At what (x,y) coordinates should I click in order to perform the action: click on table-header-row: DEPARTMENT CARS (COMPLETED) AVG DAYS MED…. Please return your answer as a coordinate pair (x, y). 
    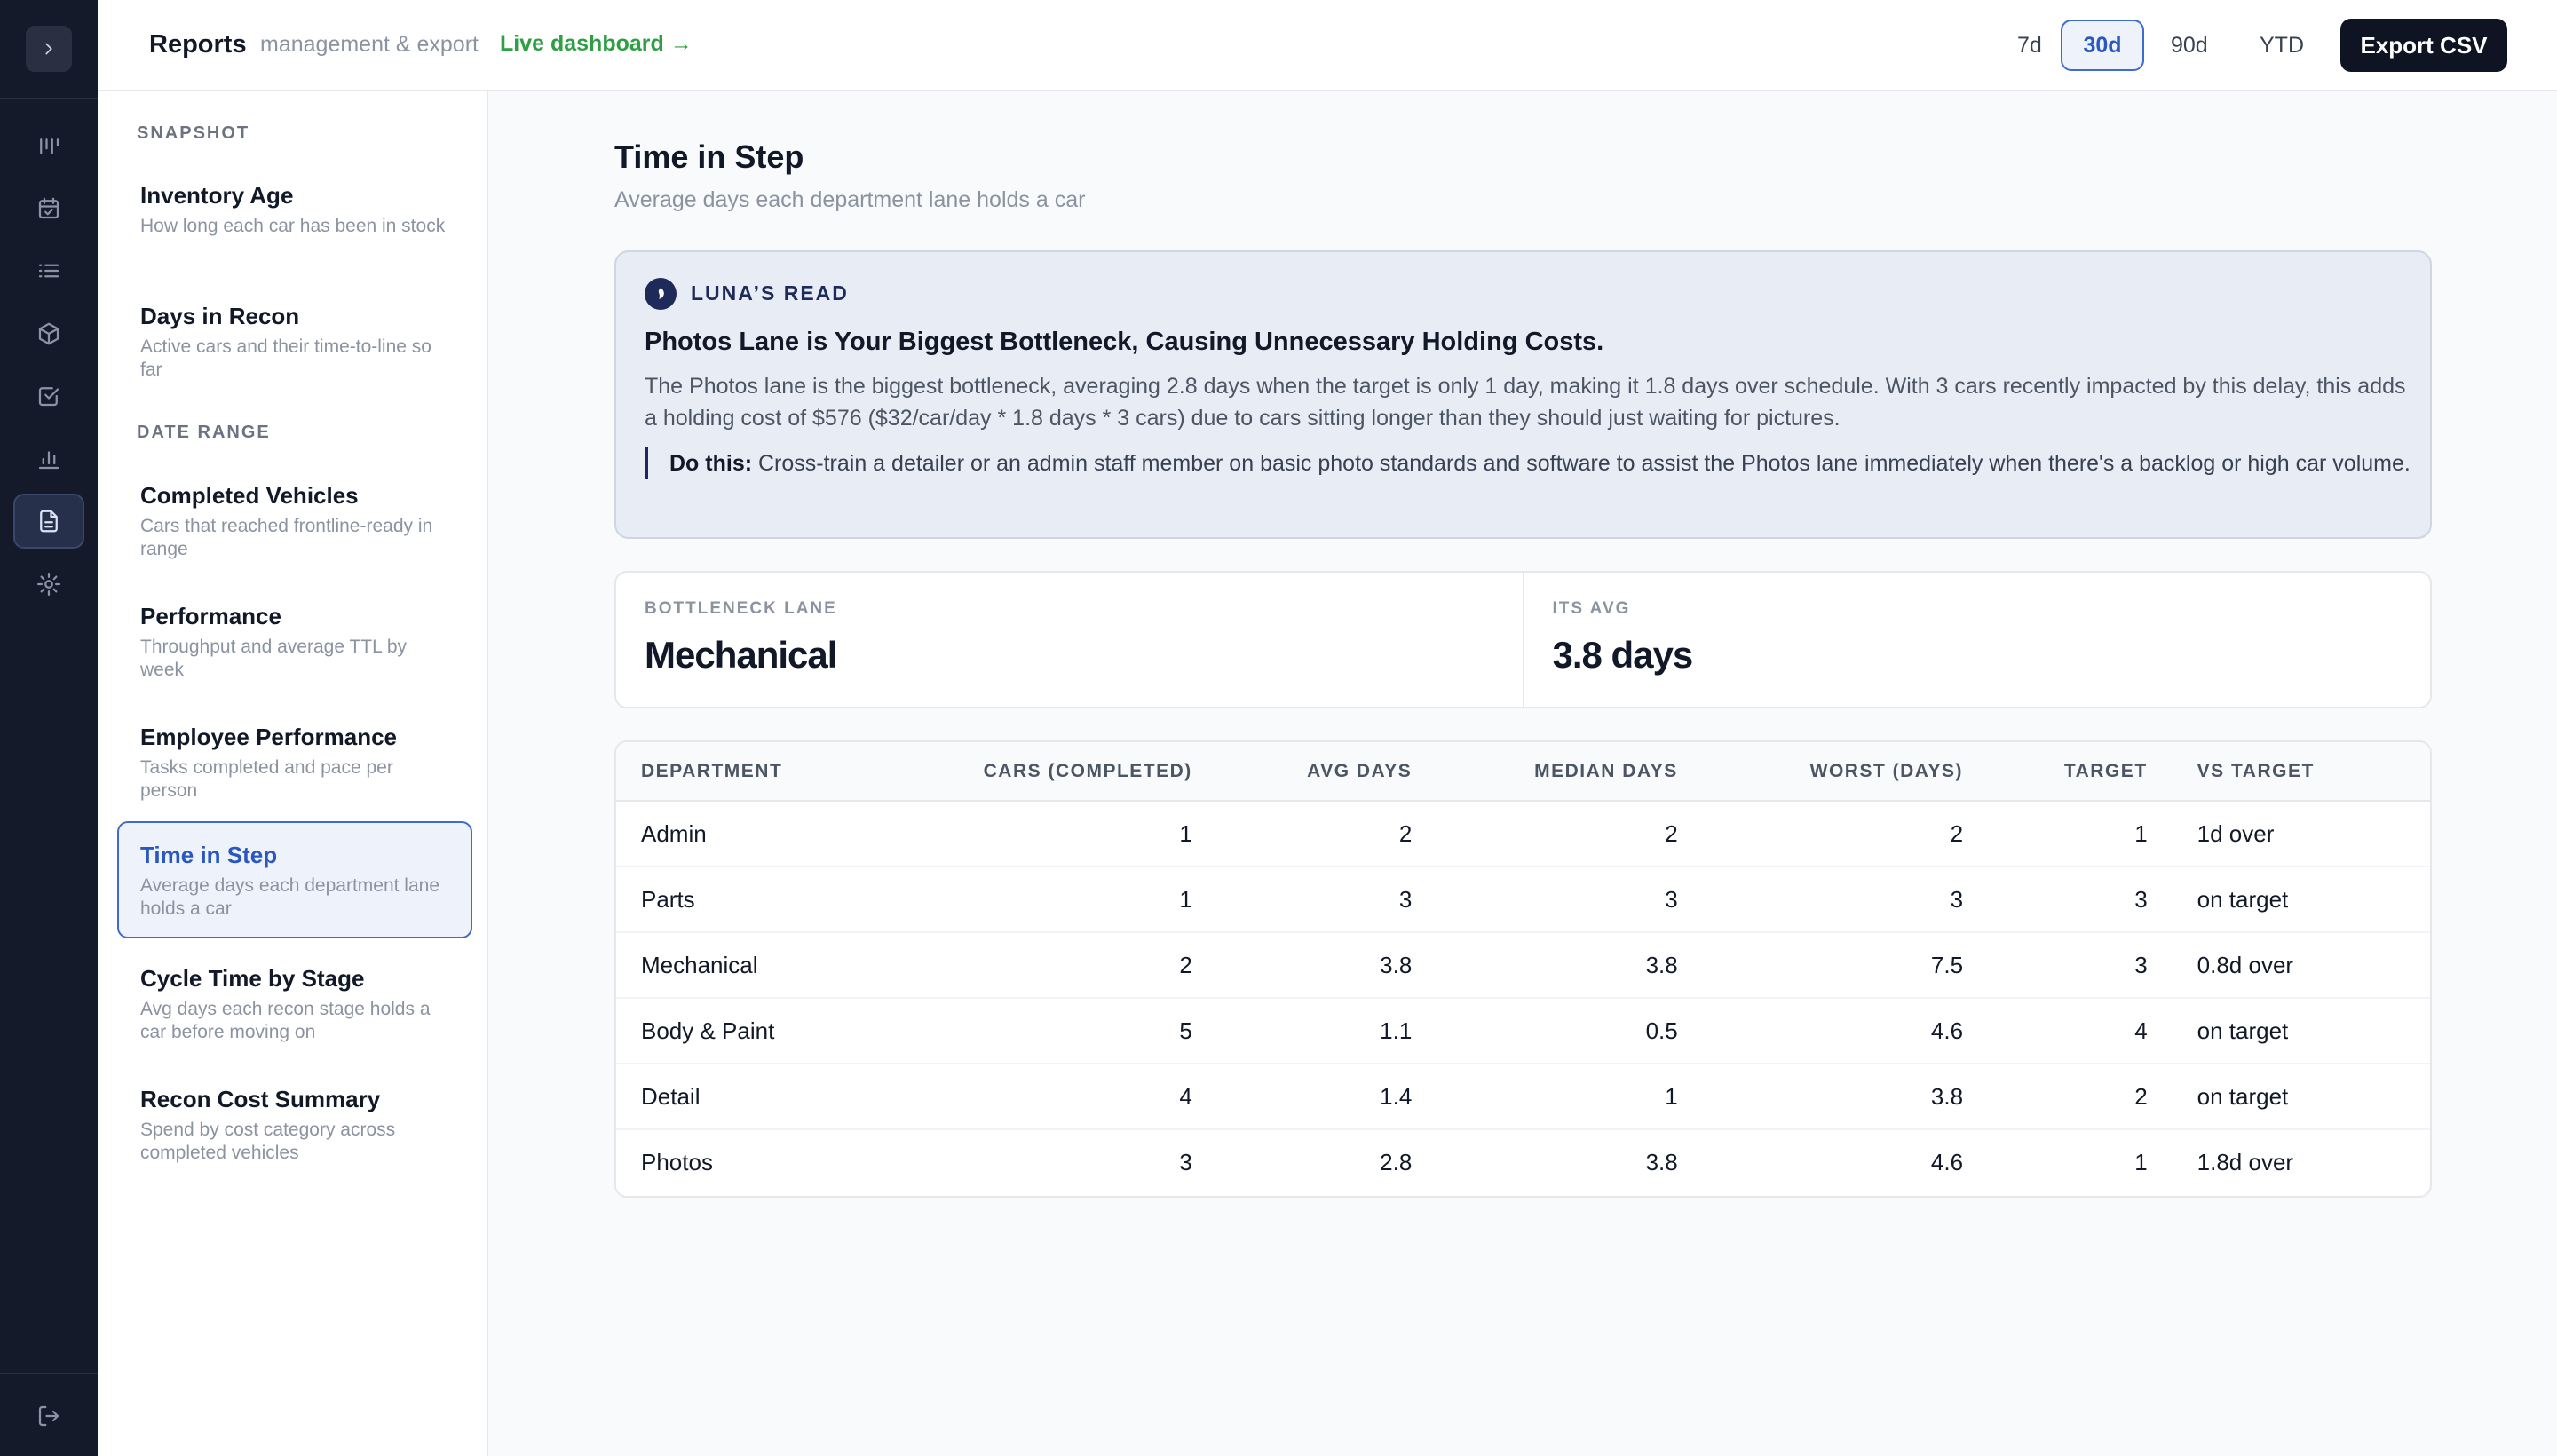
    Looking at the image, I should click on (1523, 772).